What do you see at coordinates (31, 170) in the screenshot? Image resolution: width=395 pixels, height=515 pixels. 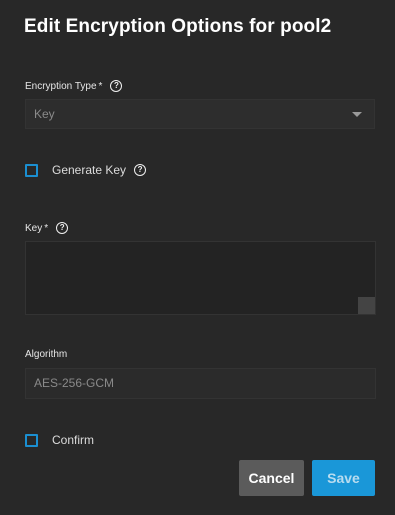 I see `generate-key-checkbox` at bounding box center [31, 170].